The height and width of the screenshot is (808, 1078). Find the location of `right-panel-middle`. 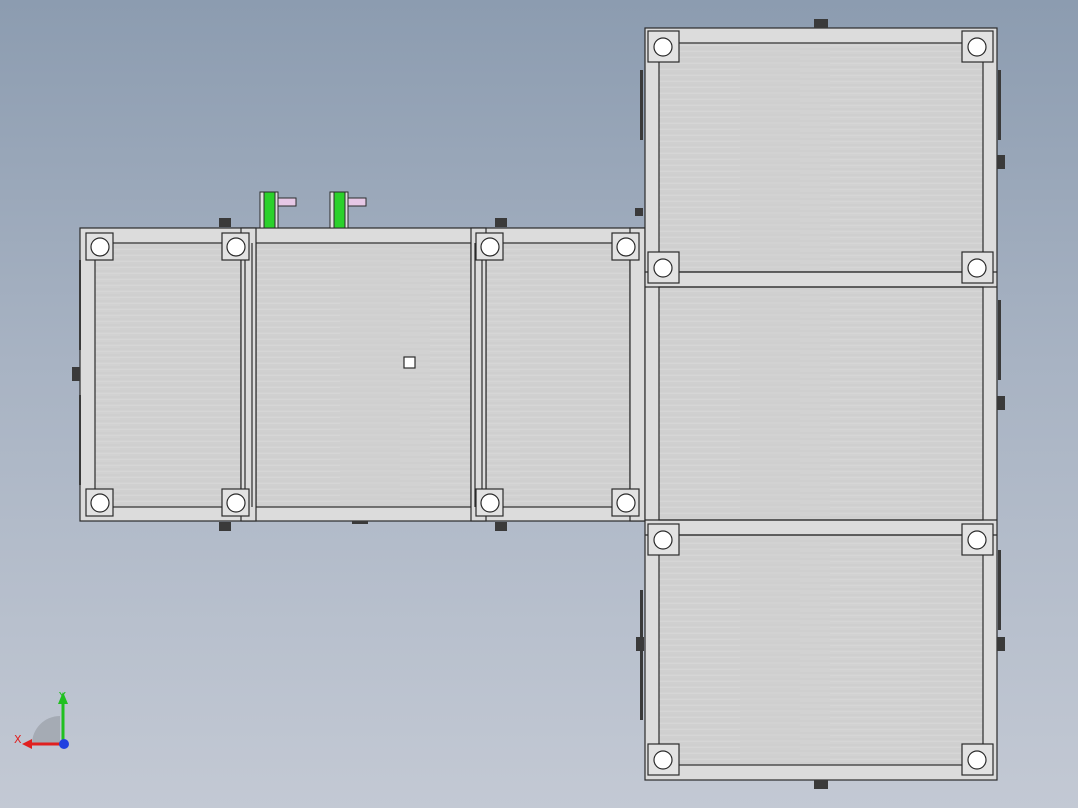

right-panel-middle is located at coordinates (821, 403).